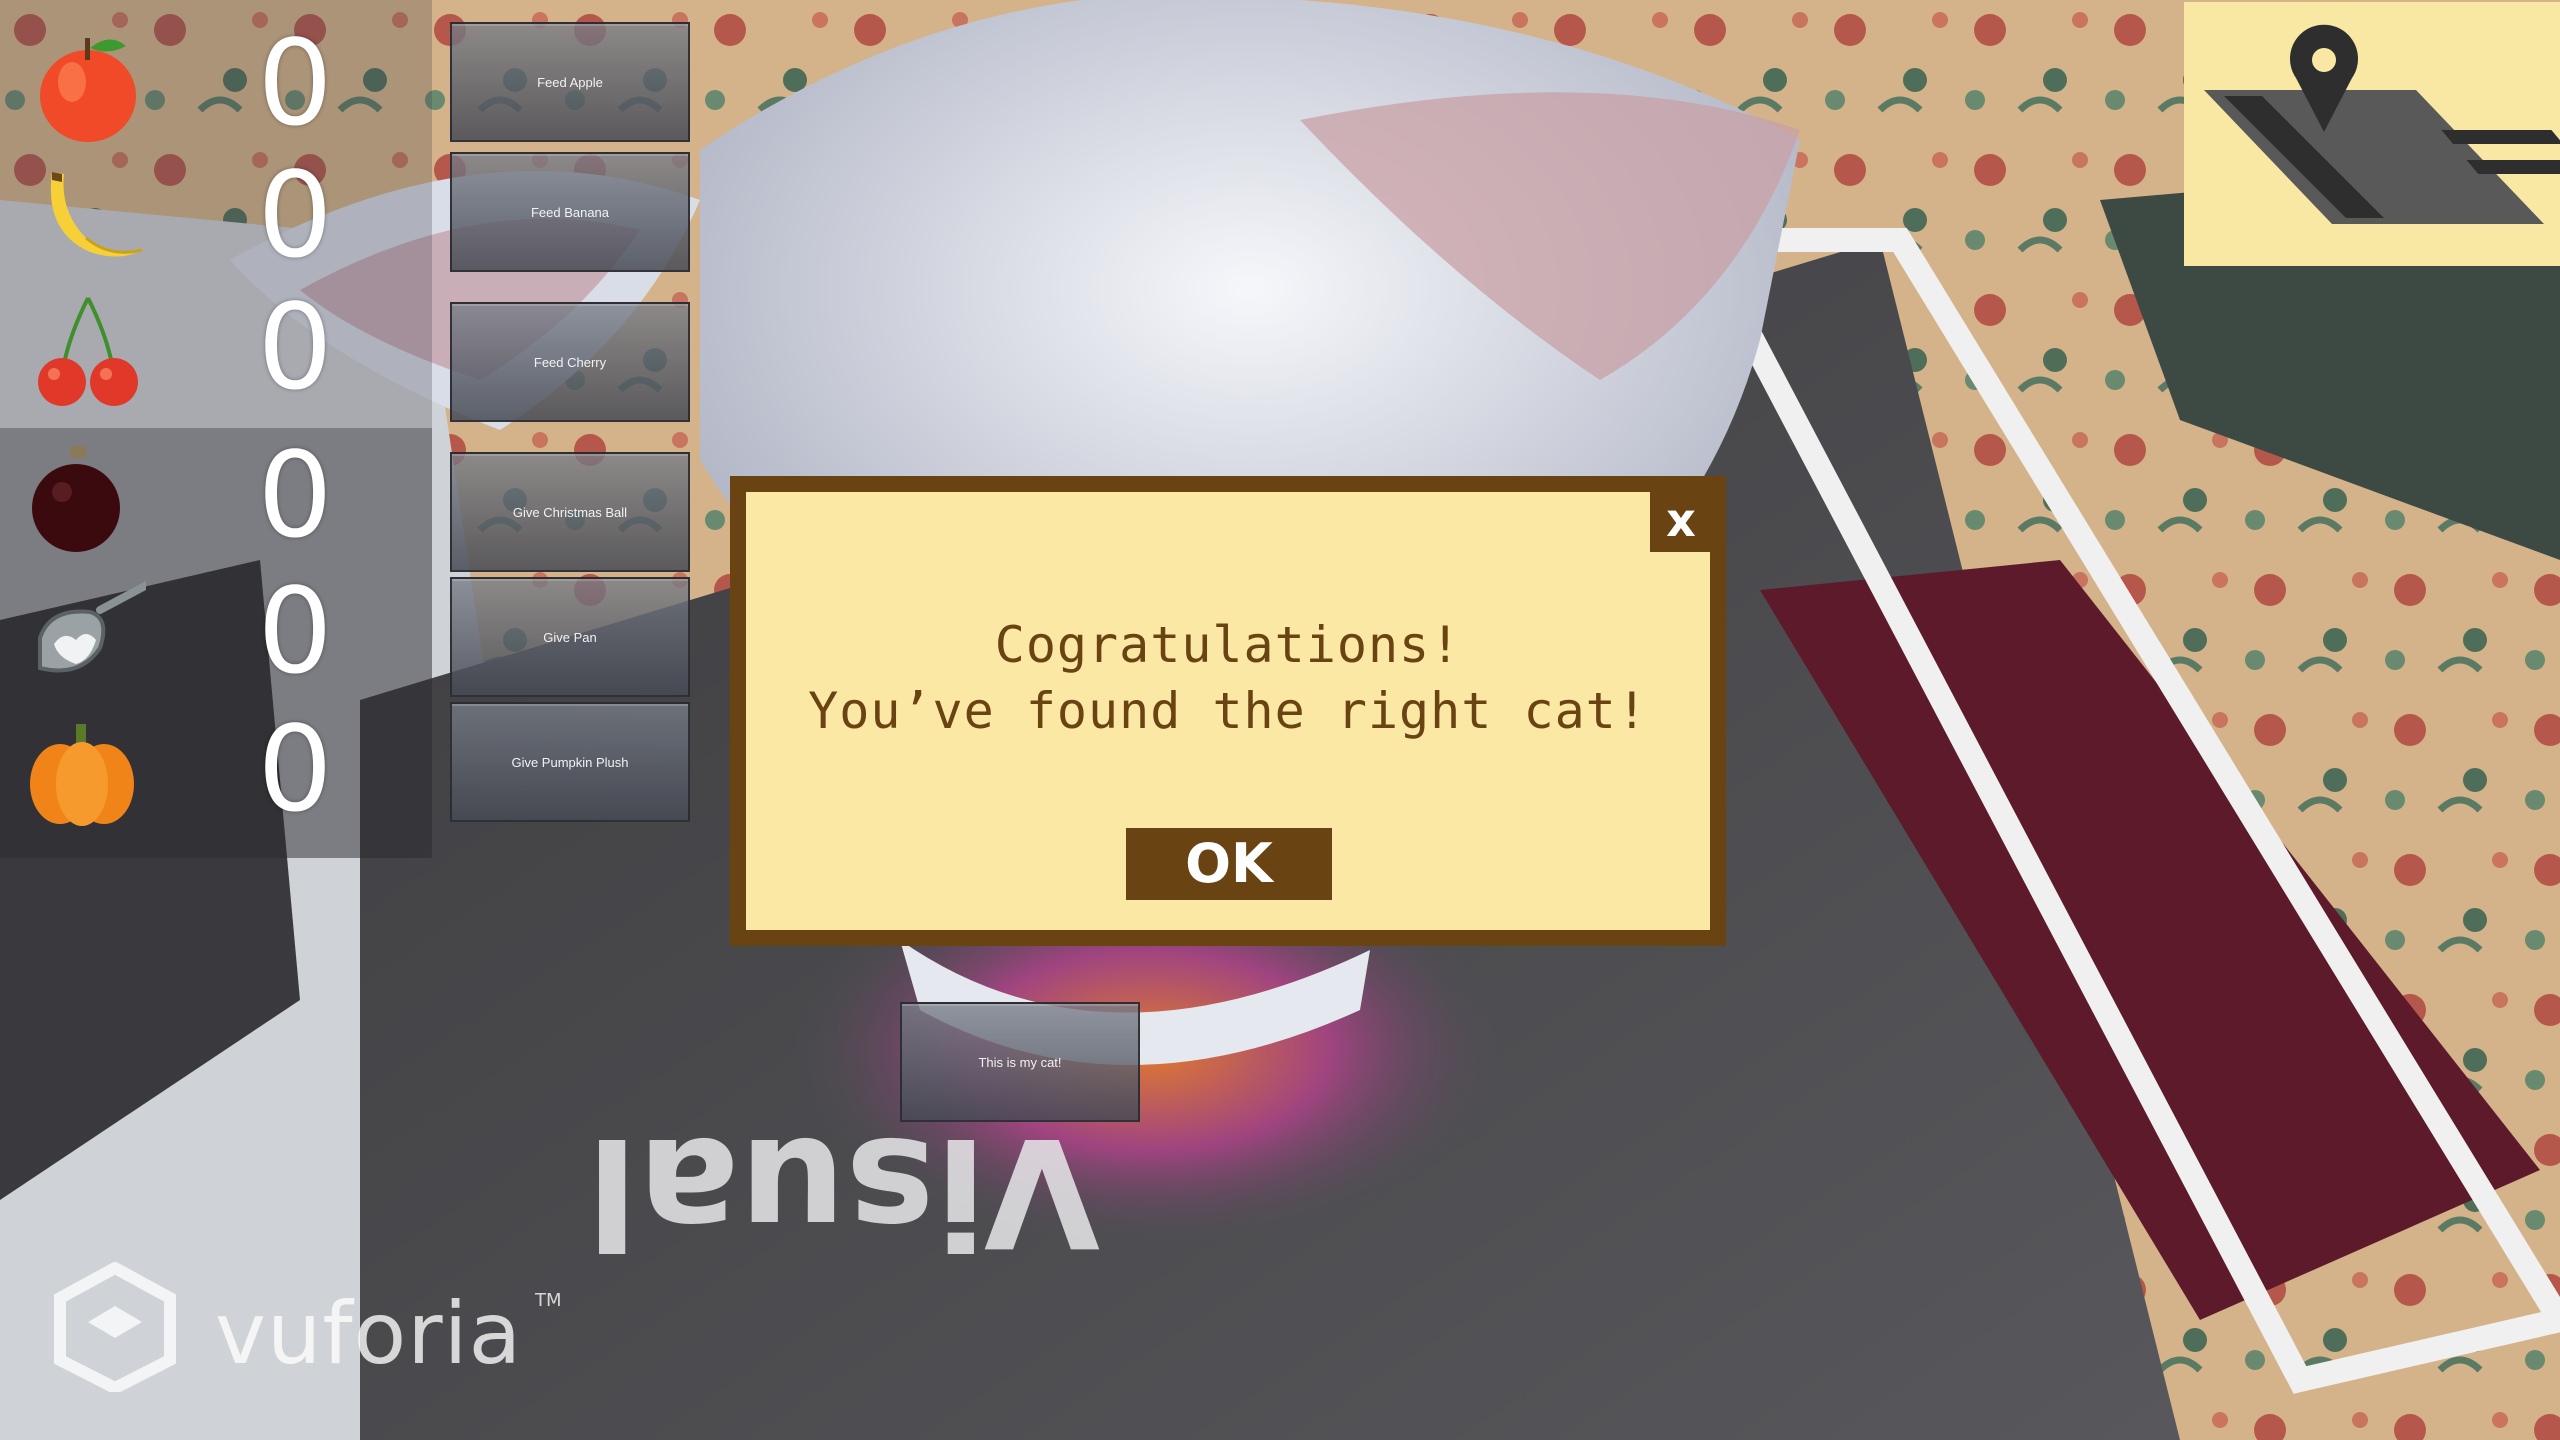 The height and width of the screenshot is (1440, 2560). What do you see at coordinates (115, 1328) in the screenshot?
I see `vuforia-logo-icon` at bounding box center [115, 1328].